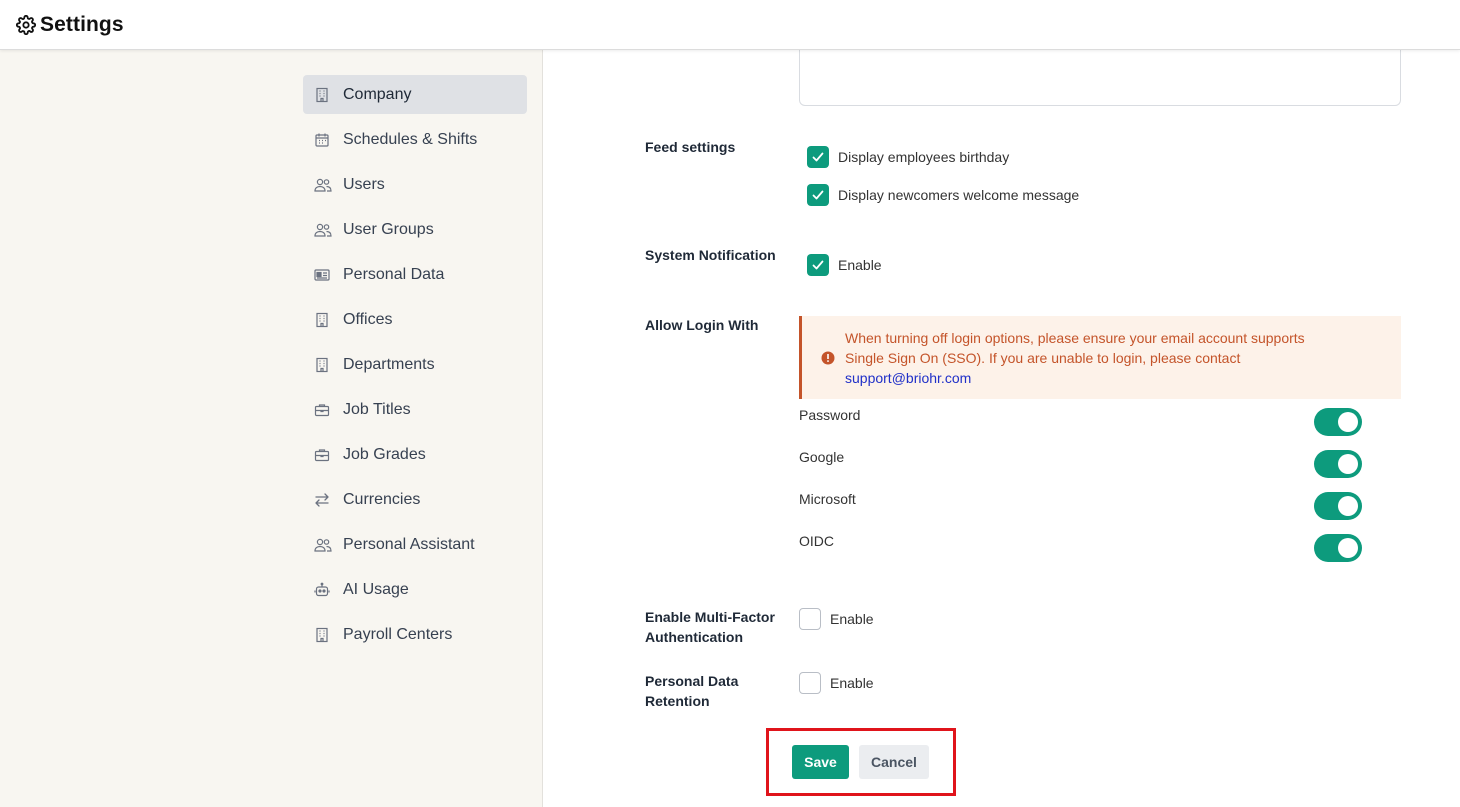  Describe the element at coordinates (384, 454) in the screenshot. I see `sidebar-item-label: Job Grades` at that location.